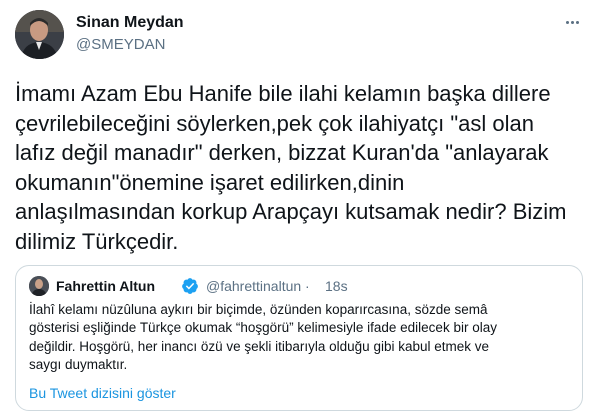 The image size is (596, 420). I want to click on quoted-handle-text: @fahrettinaltun, so click(254, 286).